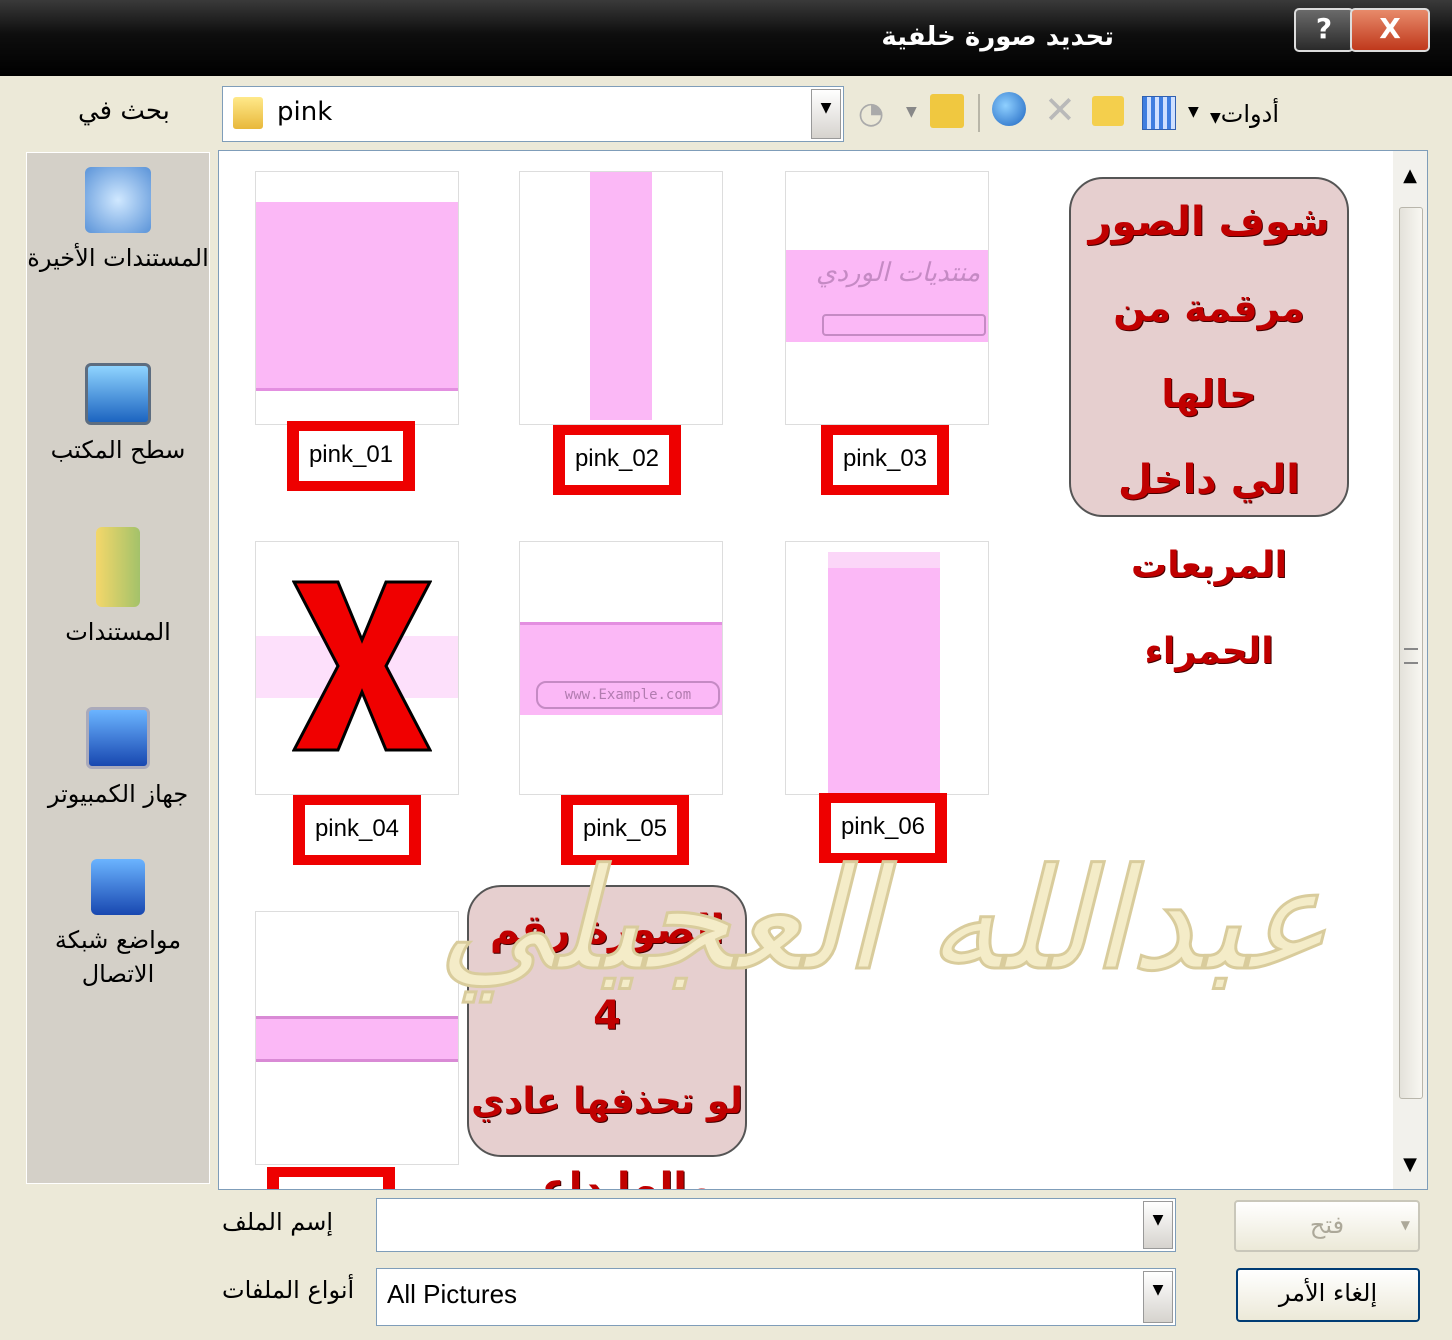 The width and height of the screenshot is (1452, 1340). What do you see at coordinates (118, 200) in the screenshot?
I see `recent-documents-icon` at bounding box center [118, 200].